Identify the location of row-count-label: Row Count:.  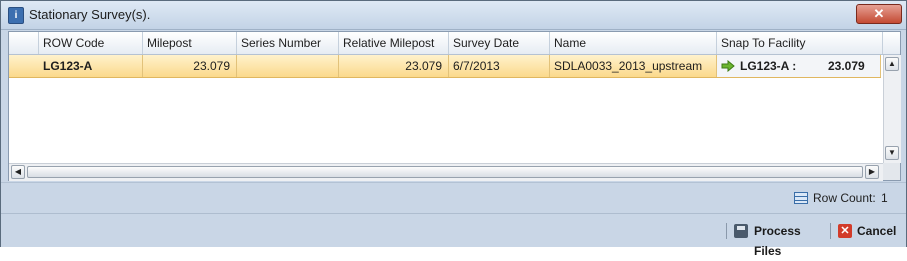
(844, 198).